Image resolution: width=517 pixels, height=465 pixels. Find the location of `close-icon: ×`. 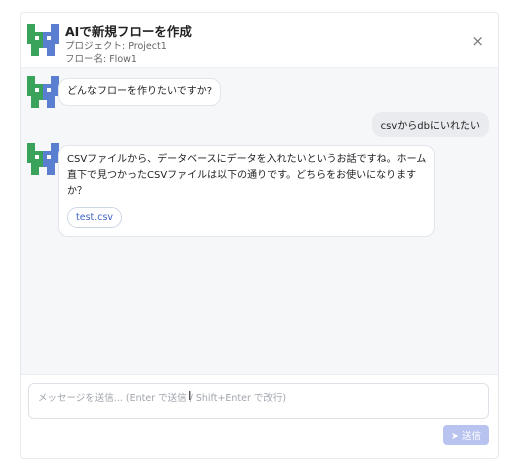

close-icon: × is located at coordinates (477, 41).